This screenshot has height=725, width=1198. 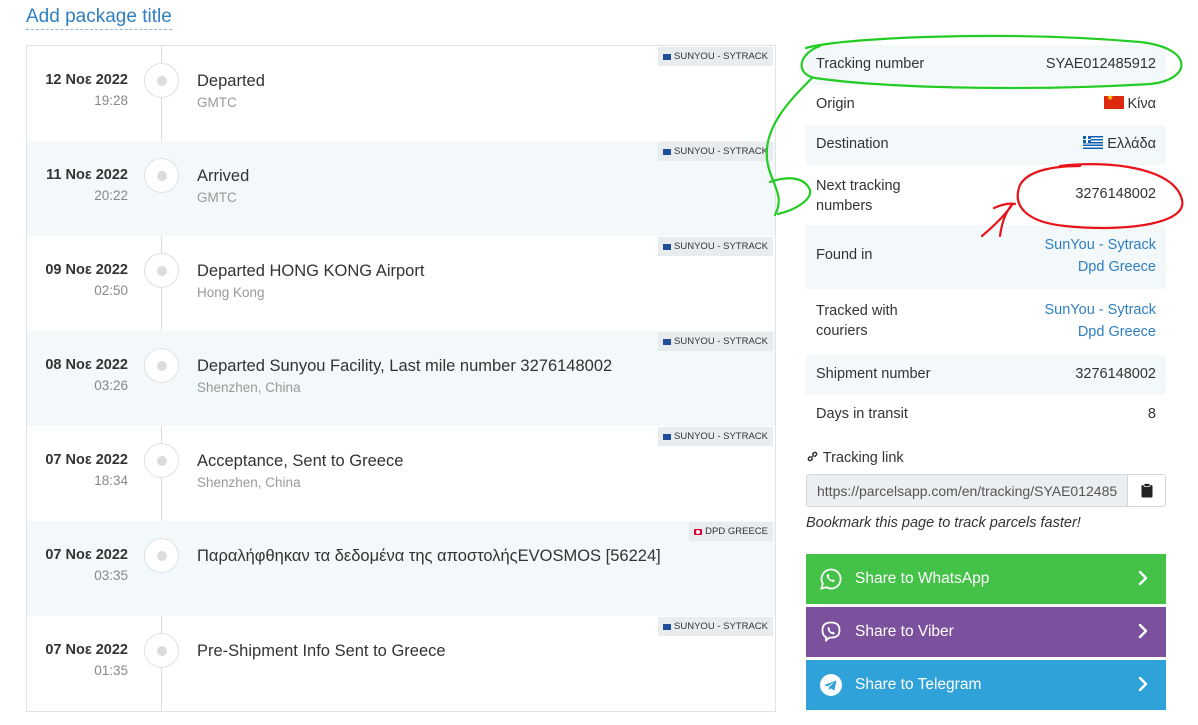 What do you see at coordinates (831, 632) in the screenshot?
I see `viber-icon` at bounding box center [831, 632].